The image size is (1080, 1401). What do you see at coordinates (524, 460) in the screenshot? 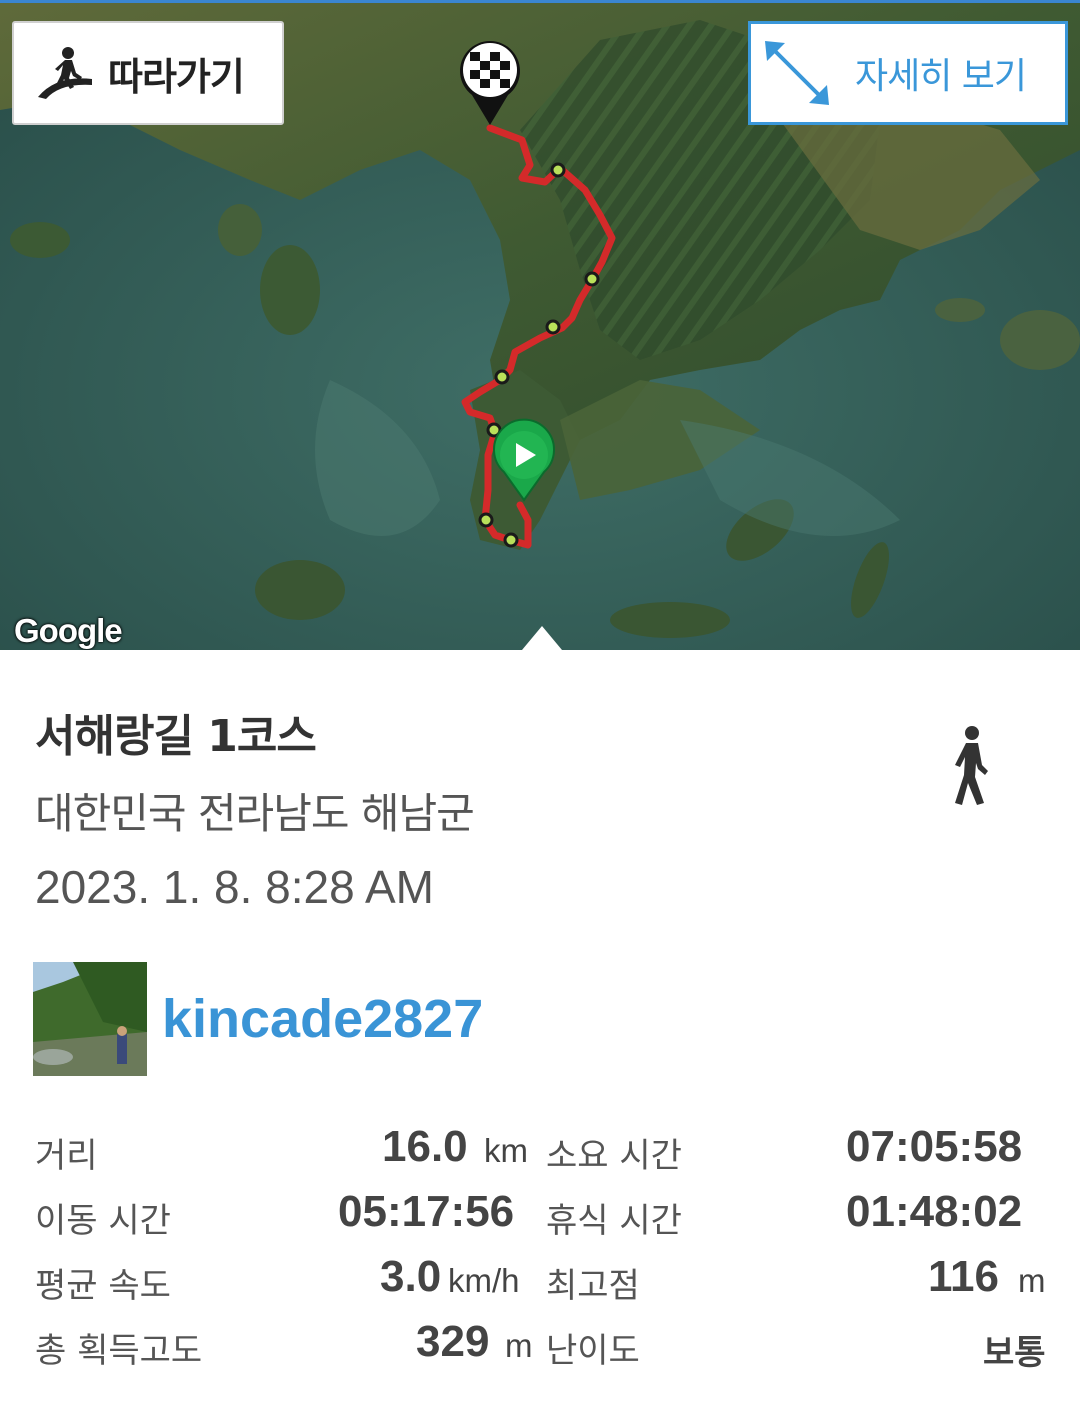
I see `play-icon` at bounding box center [524, 460].